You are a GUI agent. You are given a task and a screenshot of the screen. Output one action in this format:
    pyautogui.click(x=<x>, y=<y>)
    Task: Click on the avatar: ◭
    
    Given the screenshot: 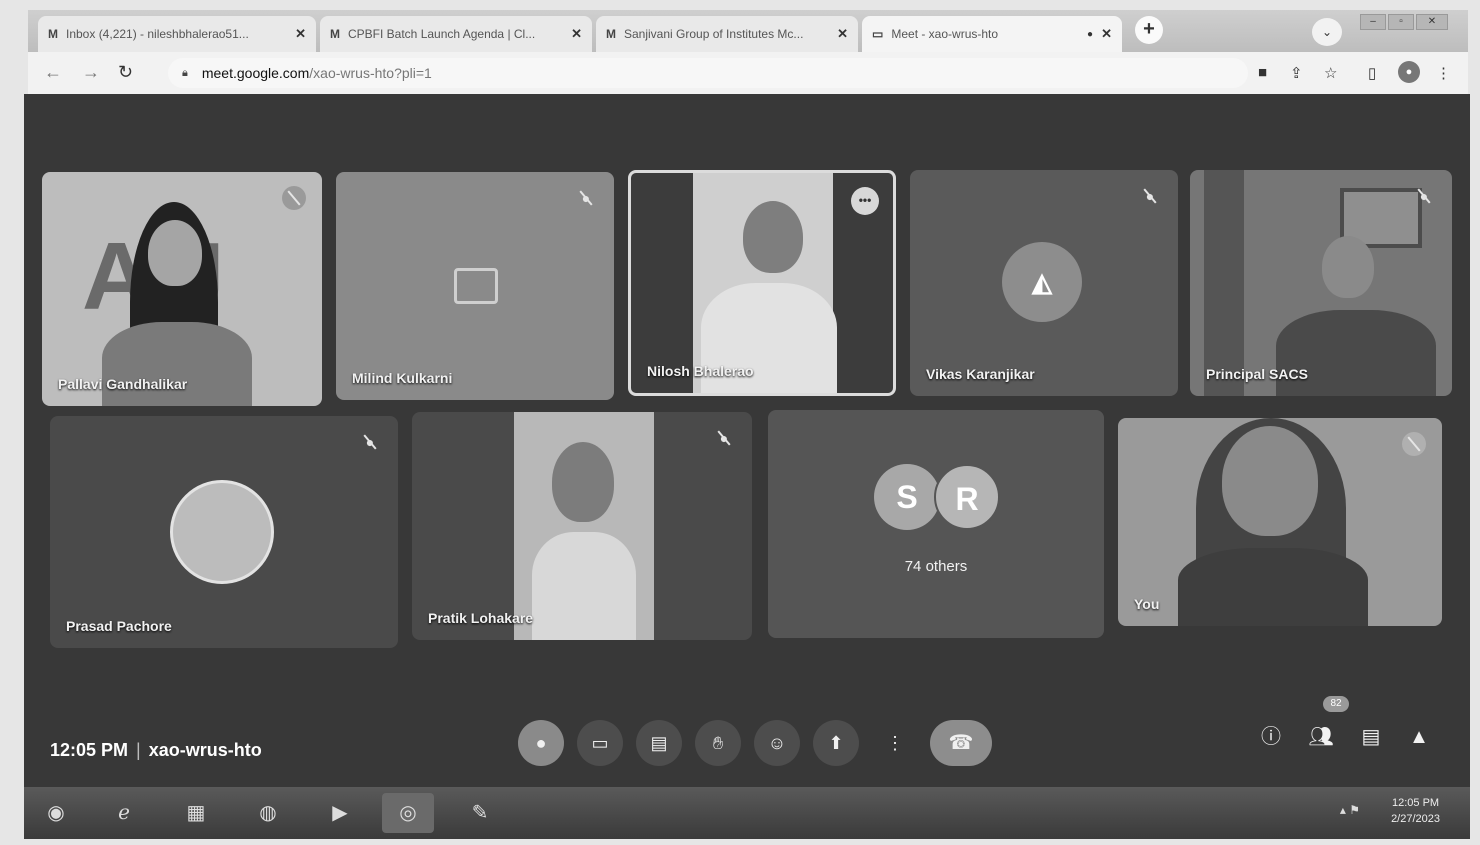 What is the action you would take?
    pyautogui.click(x=1042, y=282)
    